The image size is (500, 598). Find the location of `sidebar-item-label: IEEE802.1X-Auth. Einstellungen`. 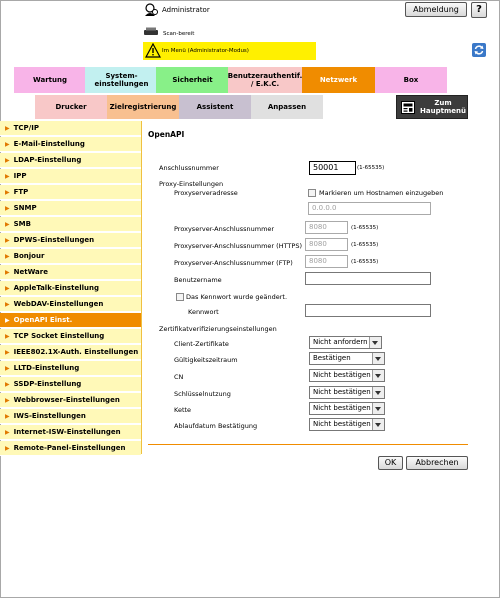

sidebar-item-label: IEEE802.1X-Auth. Einstellungen is located at coordinates (76, 352).